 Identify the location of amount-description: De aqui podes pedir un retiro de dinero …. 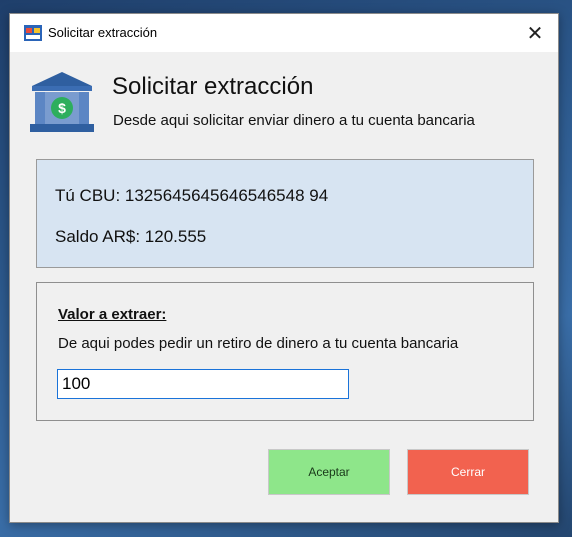
(258, 343).